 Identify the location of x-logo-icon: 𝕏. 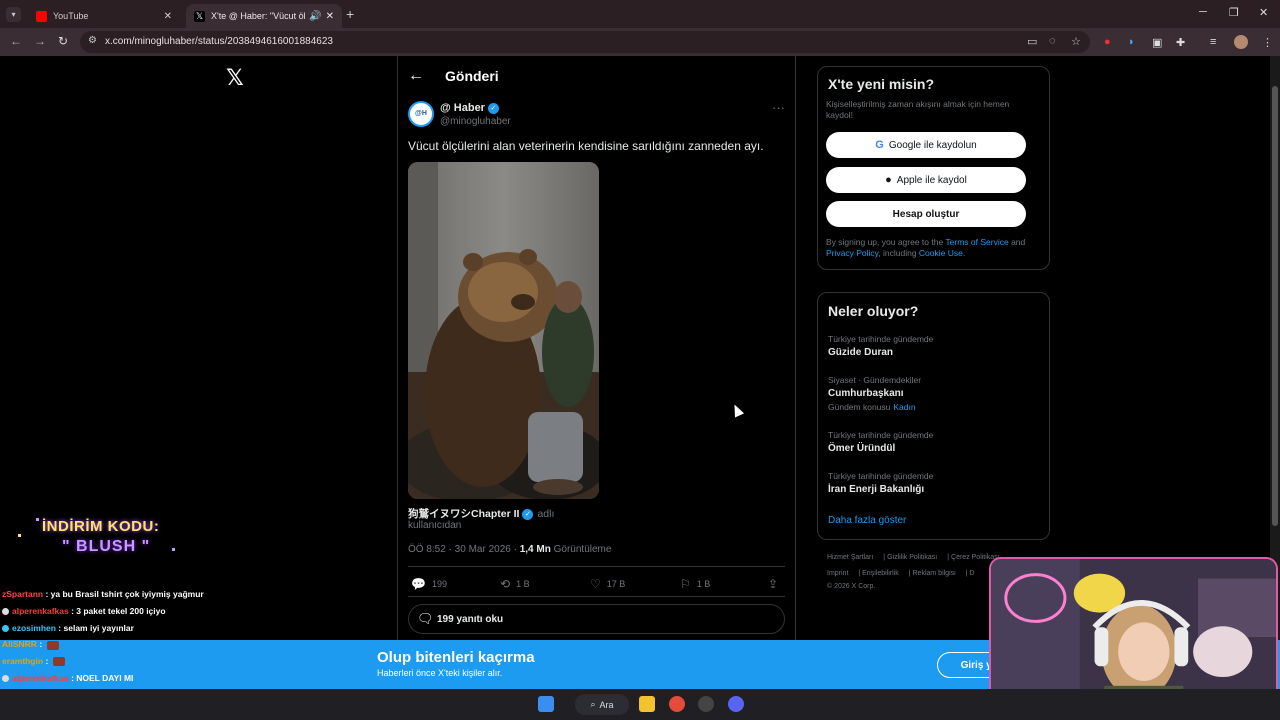
(235, 78).